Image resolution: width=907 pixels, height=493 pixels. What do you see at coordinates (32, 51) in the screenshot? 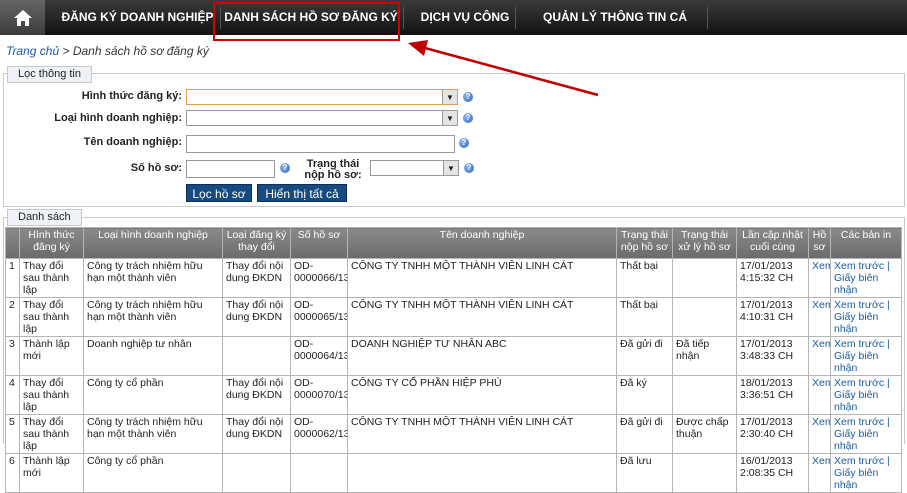
I see `breadcrumb-home-link: Trang chủ` at bounding box center [32, 51].